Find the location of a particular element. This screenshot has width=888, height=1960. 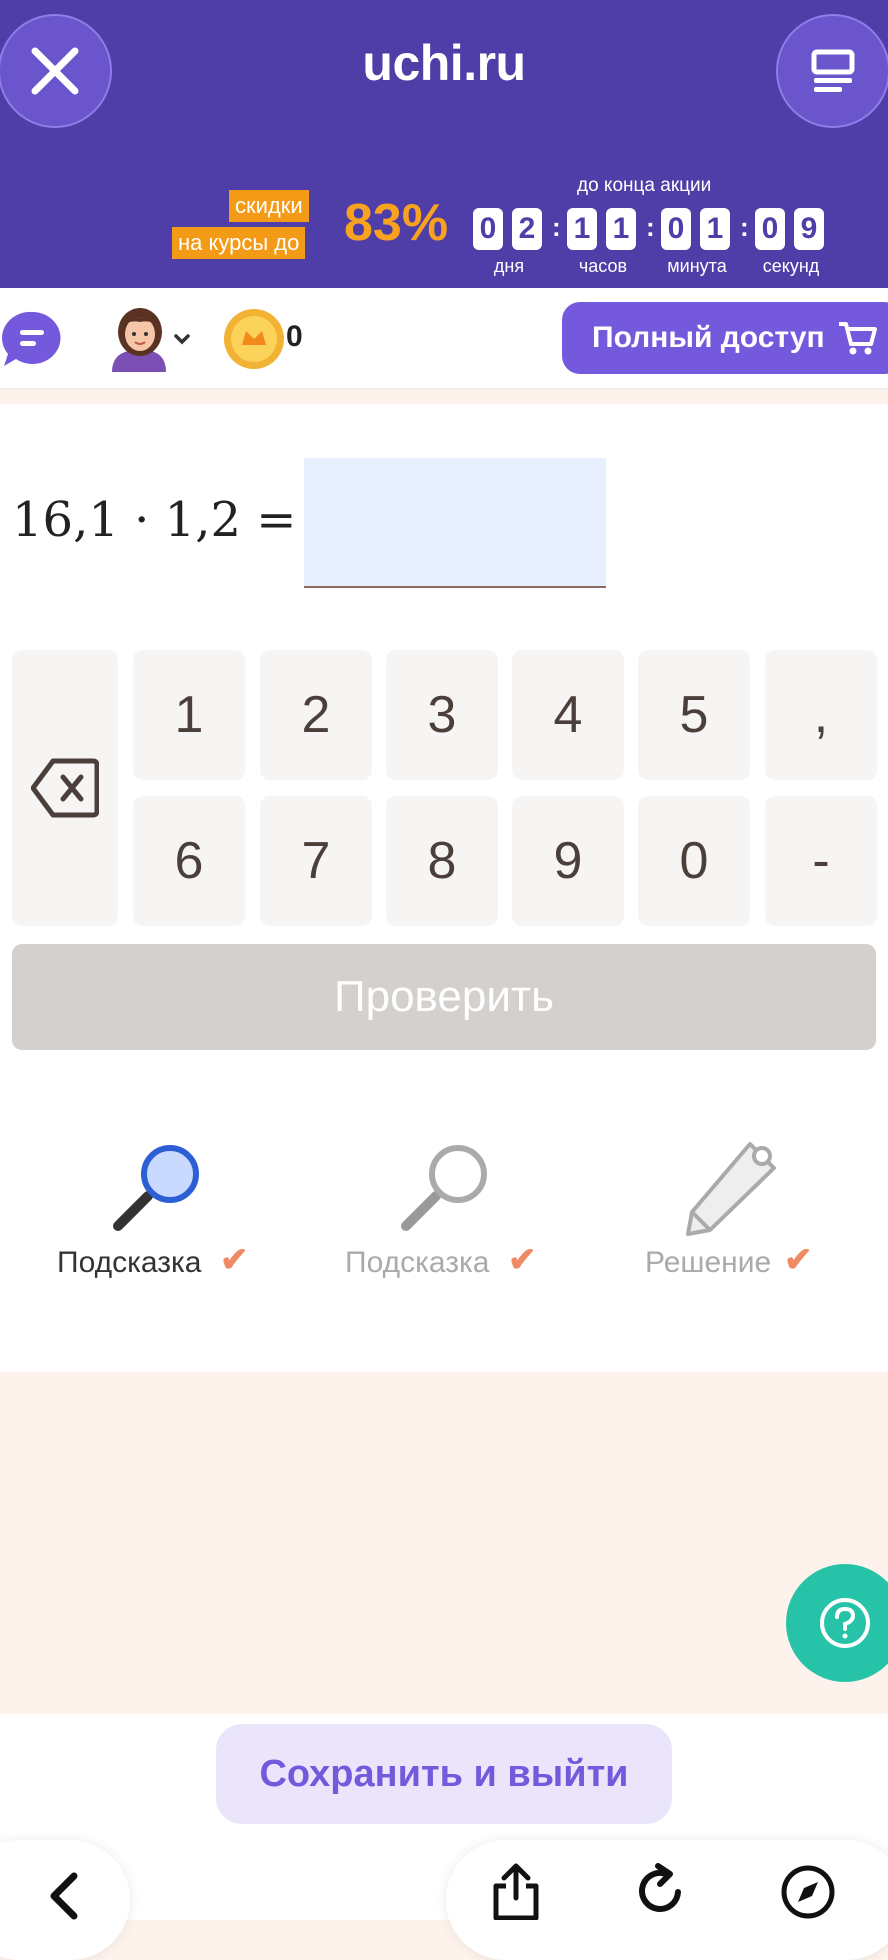

keypad-key: 6 is located at coordinates (189, 861).